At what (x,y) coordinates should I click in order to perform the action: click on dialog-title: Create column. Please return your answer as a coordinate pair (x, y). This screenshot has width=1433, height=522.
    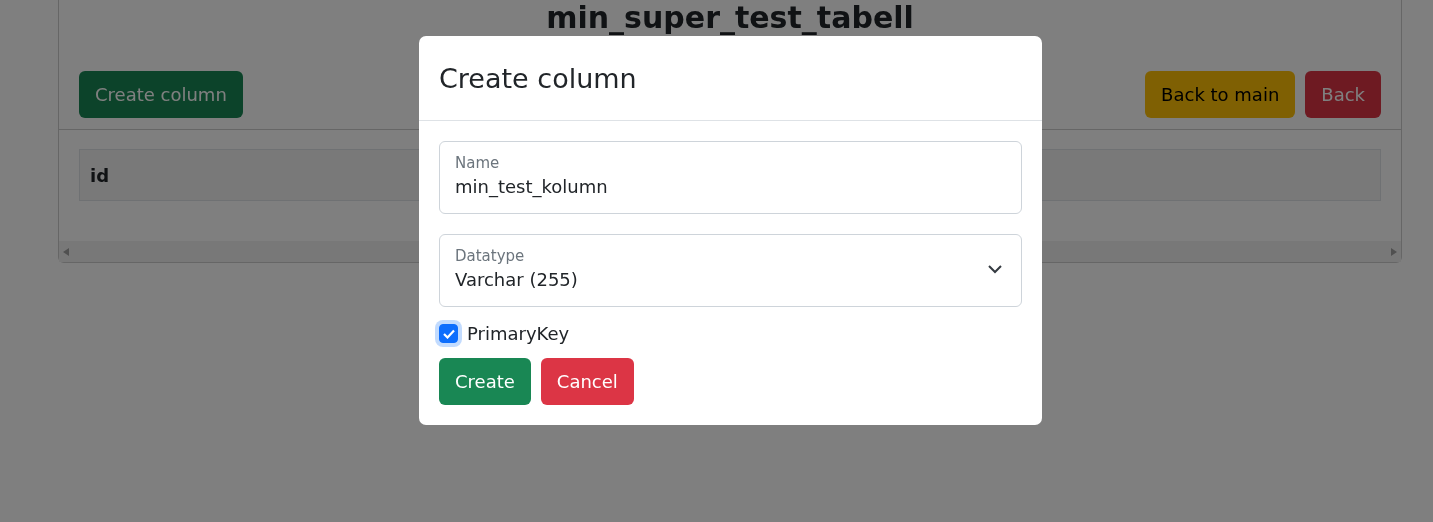
    Looking at the image, I should click on (538, 78).